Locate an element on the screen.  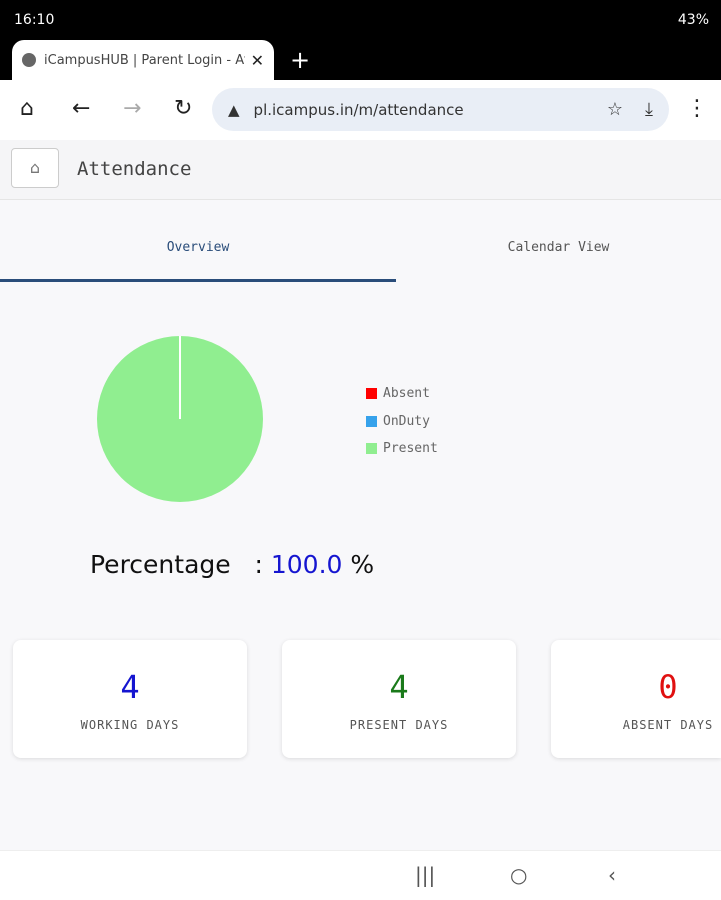
working-days-card: 4 WORKING DAYS is located at coordinates (130, 699).